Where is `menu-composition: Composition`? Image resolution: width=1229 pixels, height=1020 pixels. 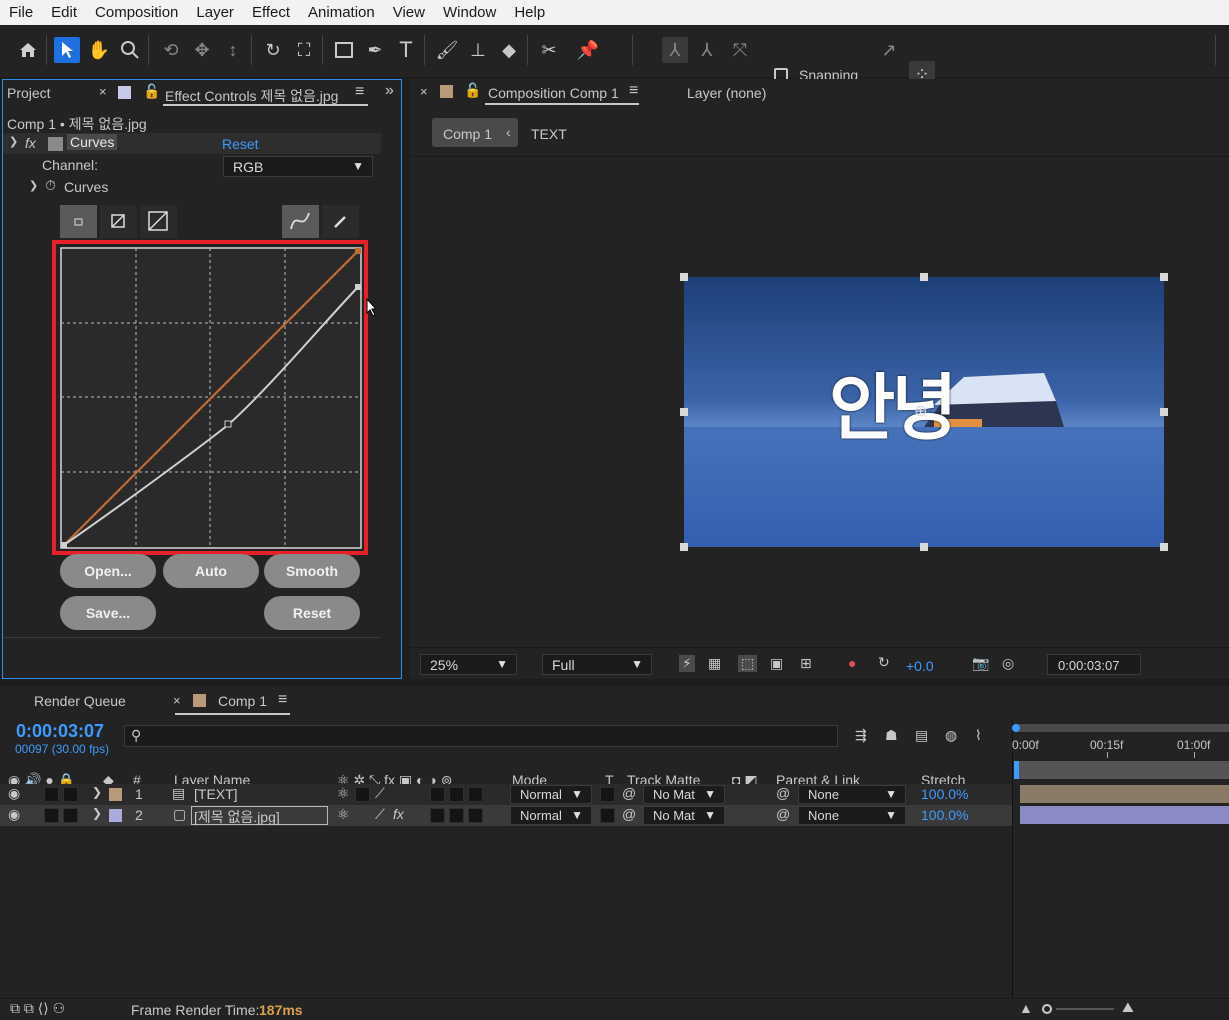
menu-composition: Composition is located at coordinates (136, 12).